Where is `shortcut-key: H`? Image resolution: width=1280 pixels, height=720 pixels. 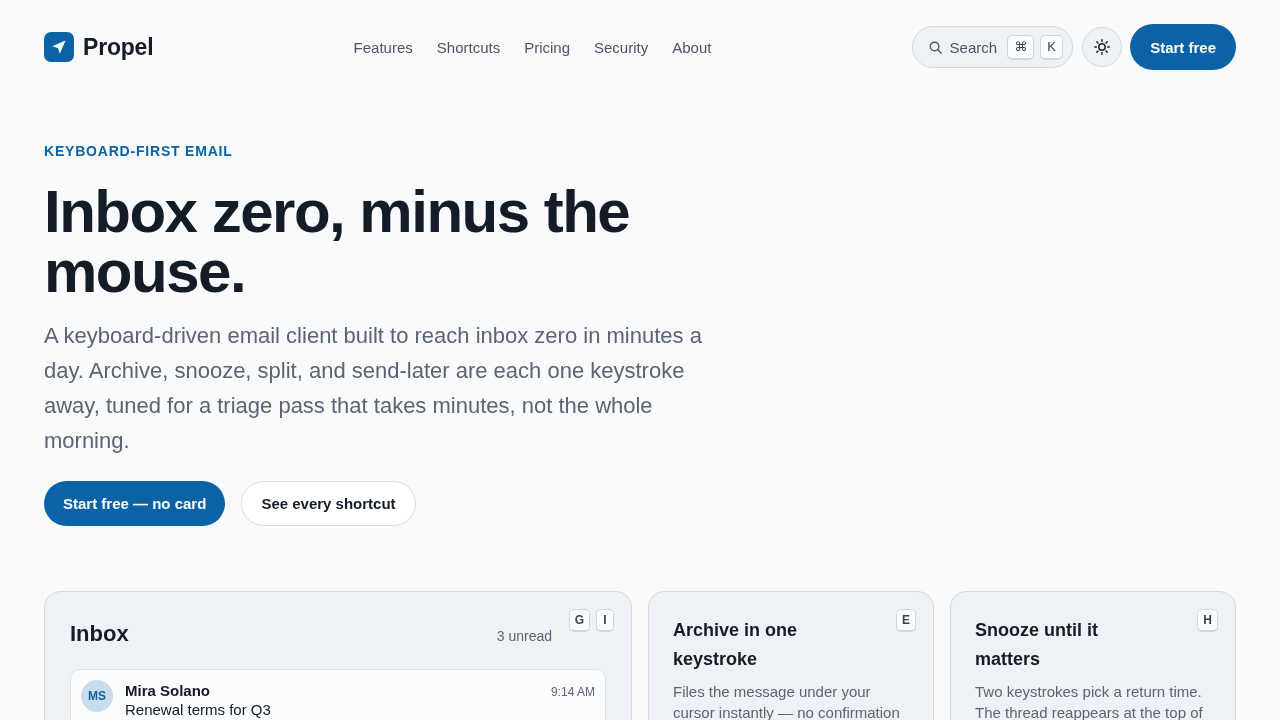
shortcut-key: H is located at coordinates (1207, 620).